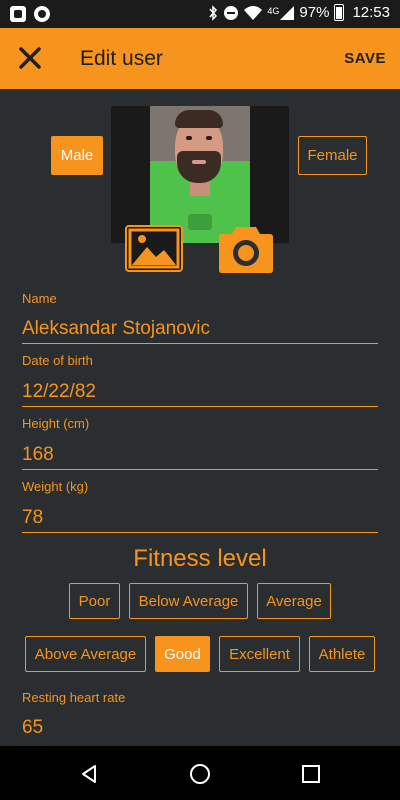  I want to click on name-underline, so click(200, 343).